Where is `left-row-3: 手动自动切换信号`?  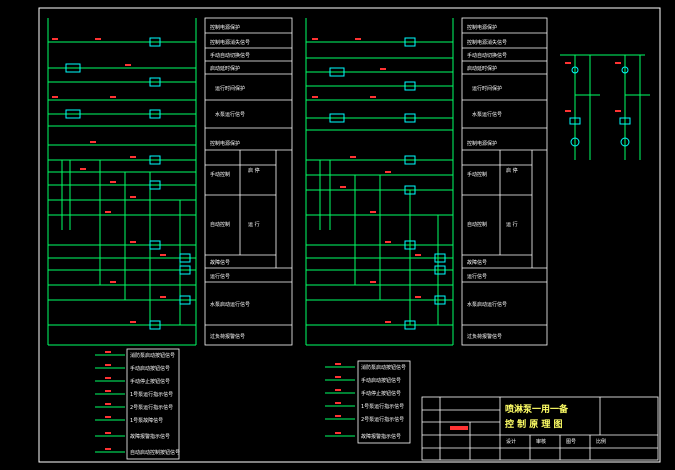 left-row-3: 手动自动切换信号 is located at coordinates (230, 55).